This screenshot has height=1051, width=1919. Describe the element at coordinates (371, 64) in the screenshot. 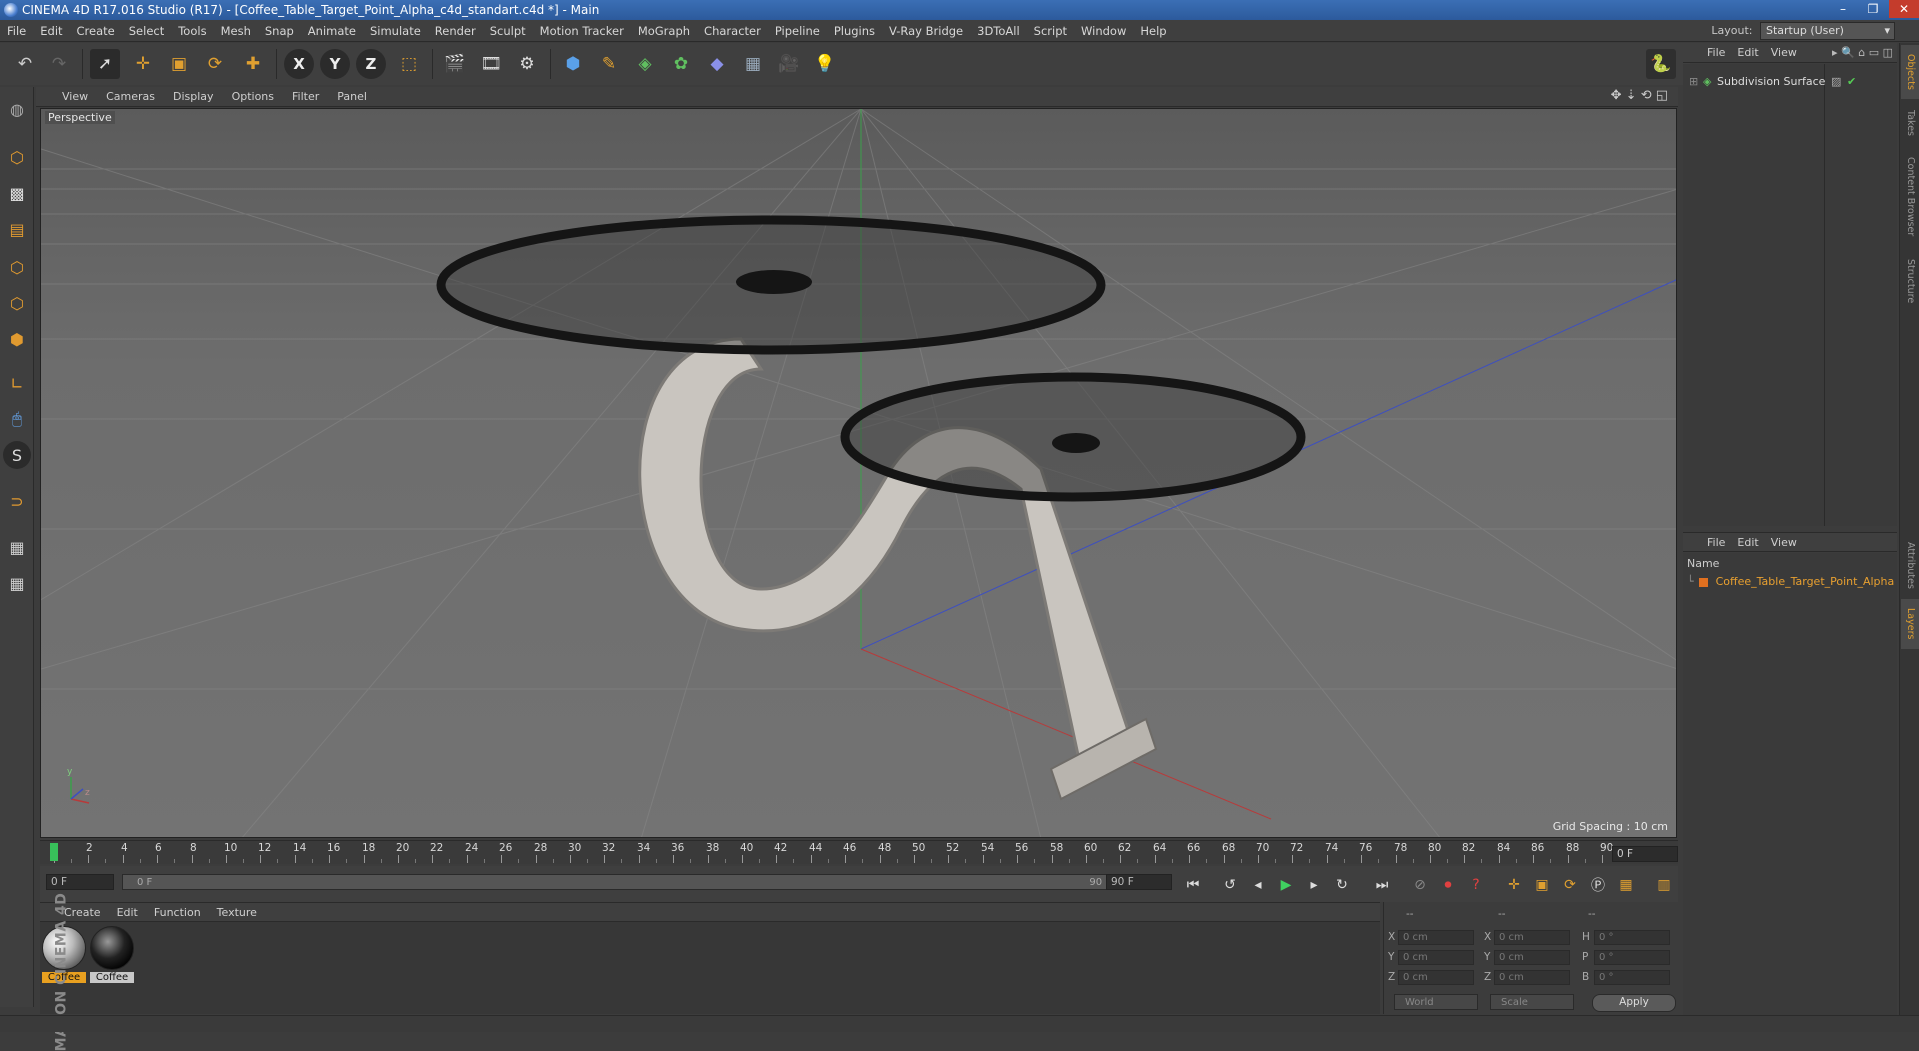

I see `z-axis-lock-button: Z` at that location.